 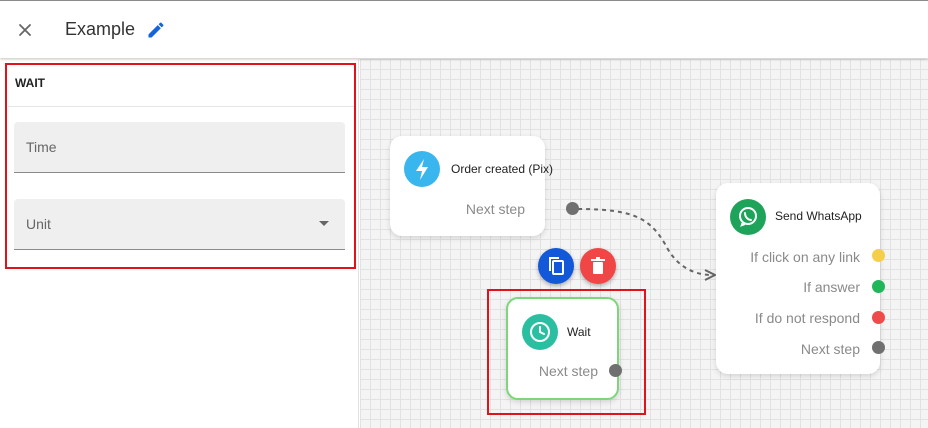 I want to click on node-title: Send WhatsApp, so click(x=818, y=216).